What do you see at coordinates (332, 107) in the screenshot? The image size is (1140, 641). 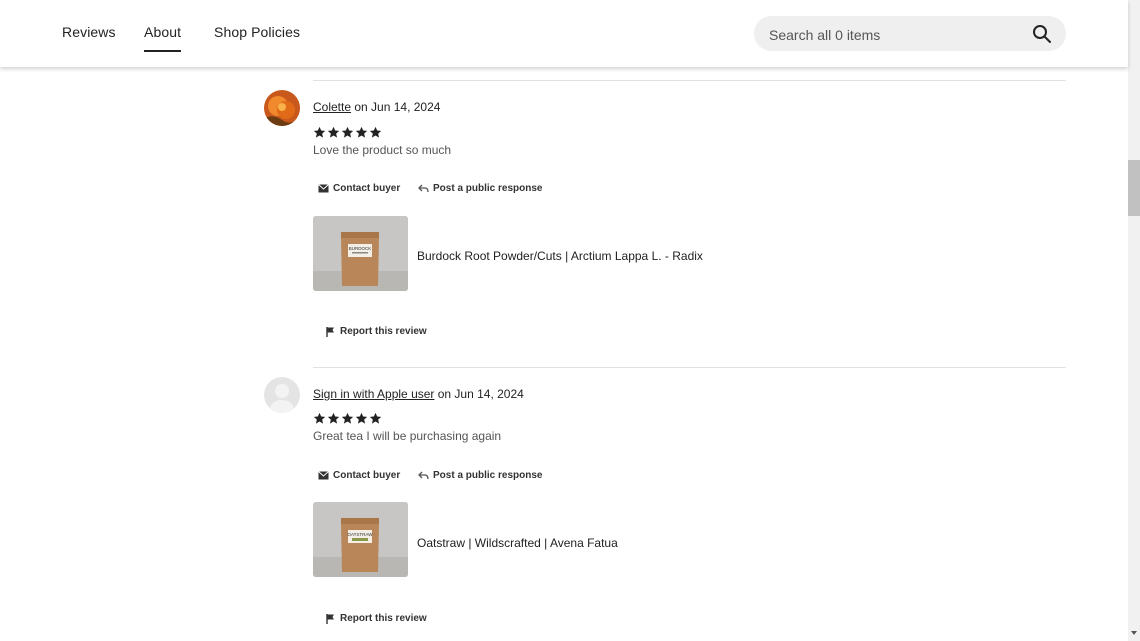 I see `reviewer-name-link: Colette` at bounding box center [332, 107].